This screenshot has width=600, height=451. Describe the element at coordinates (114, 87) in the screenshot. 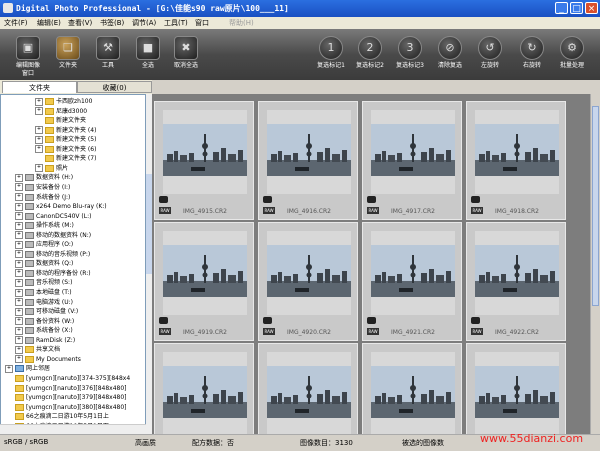

I see `tab-favorites: 收藏(0)` at that location.